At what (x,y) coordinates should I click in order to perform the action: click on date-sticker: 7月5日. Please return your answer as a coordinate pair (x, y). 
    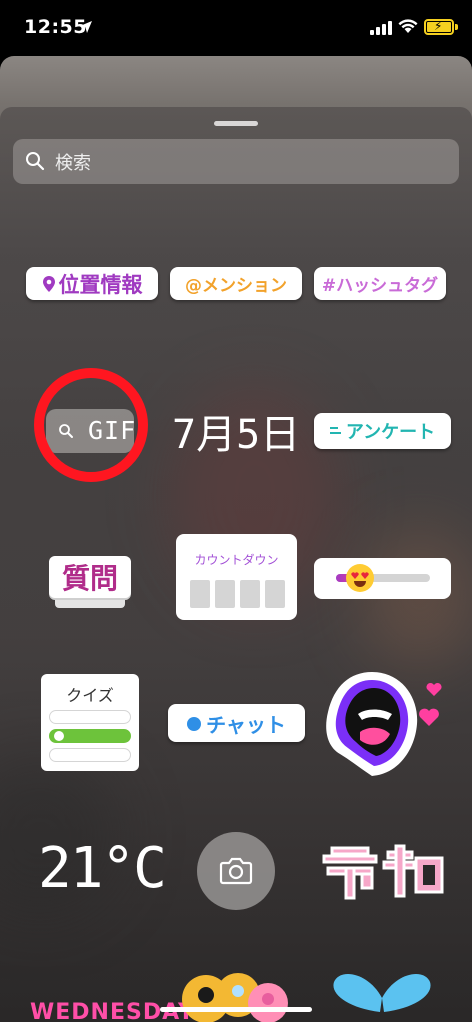
    Looking at the image, I should click on (236, 431).